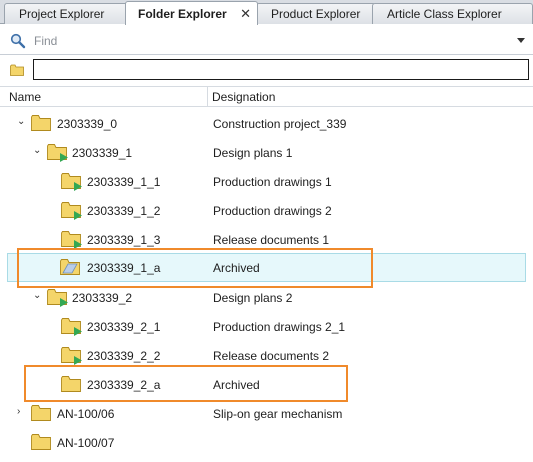 This screenshot has height=462, width=533. I want to click on path-bar, so click(266, 70).